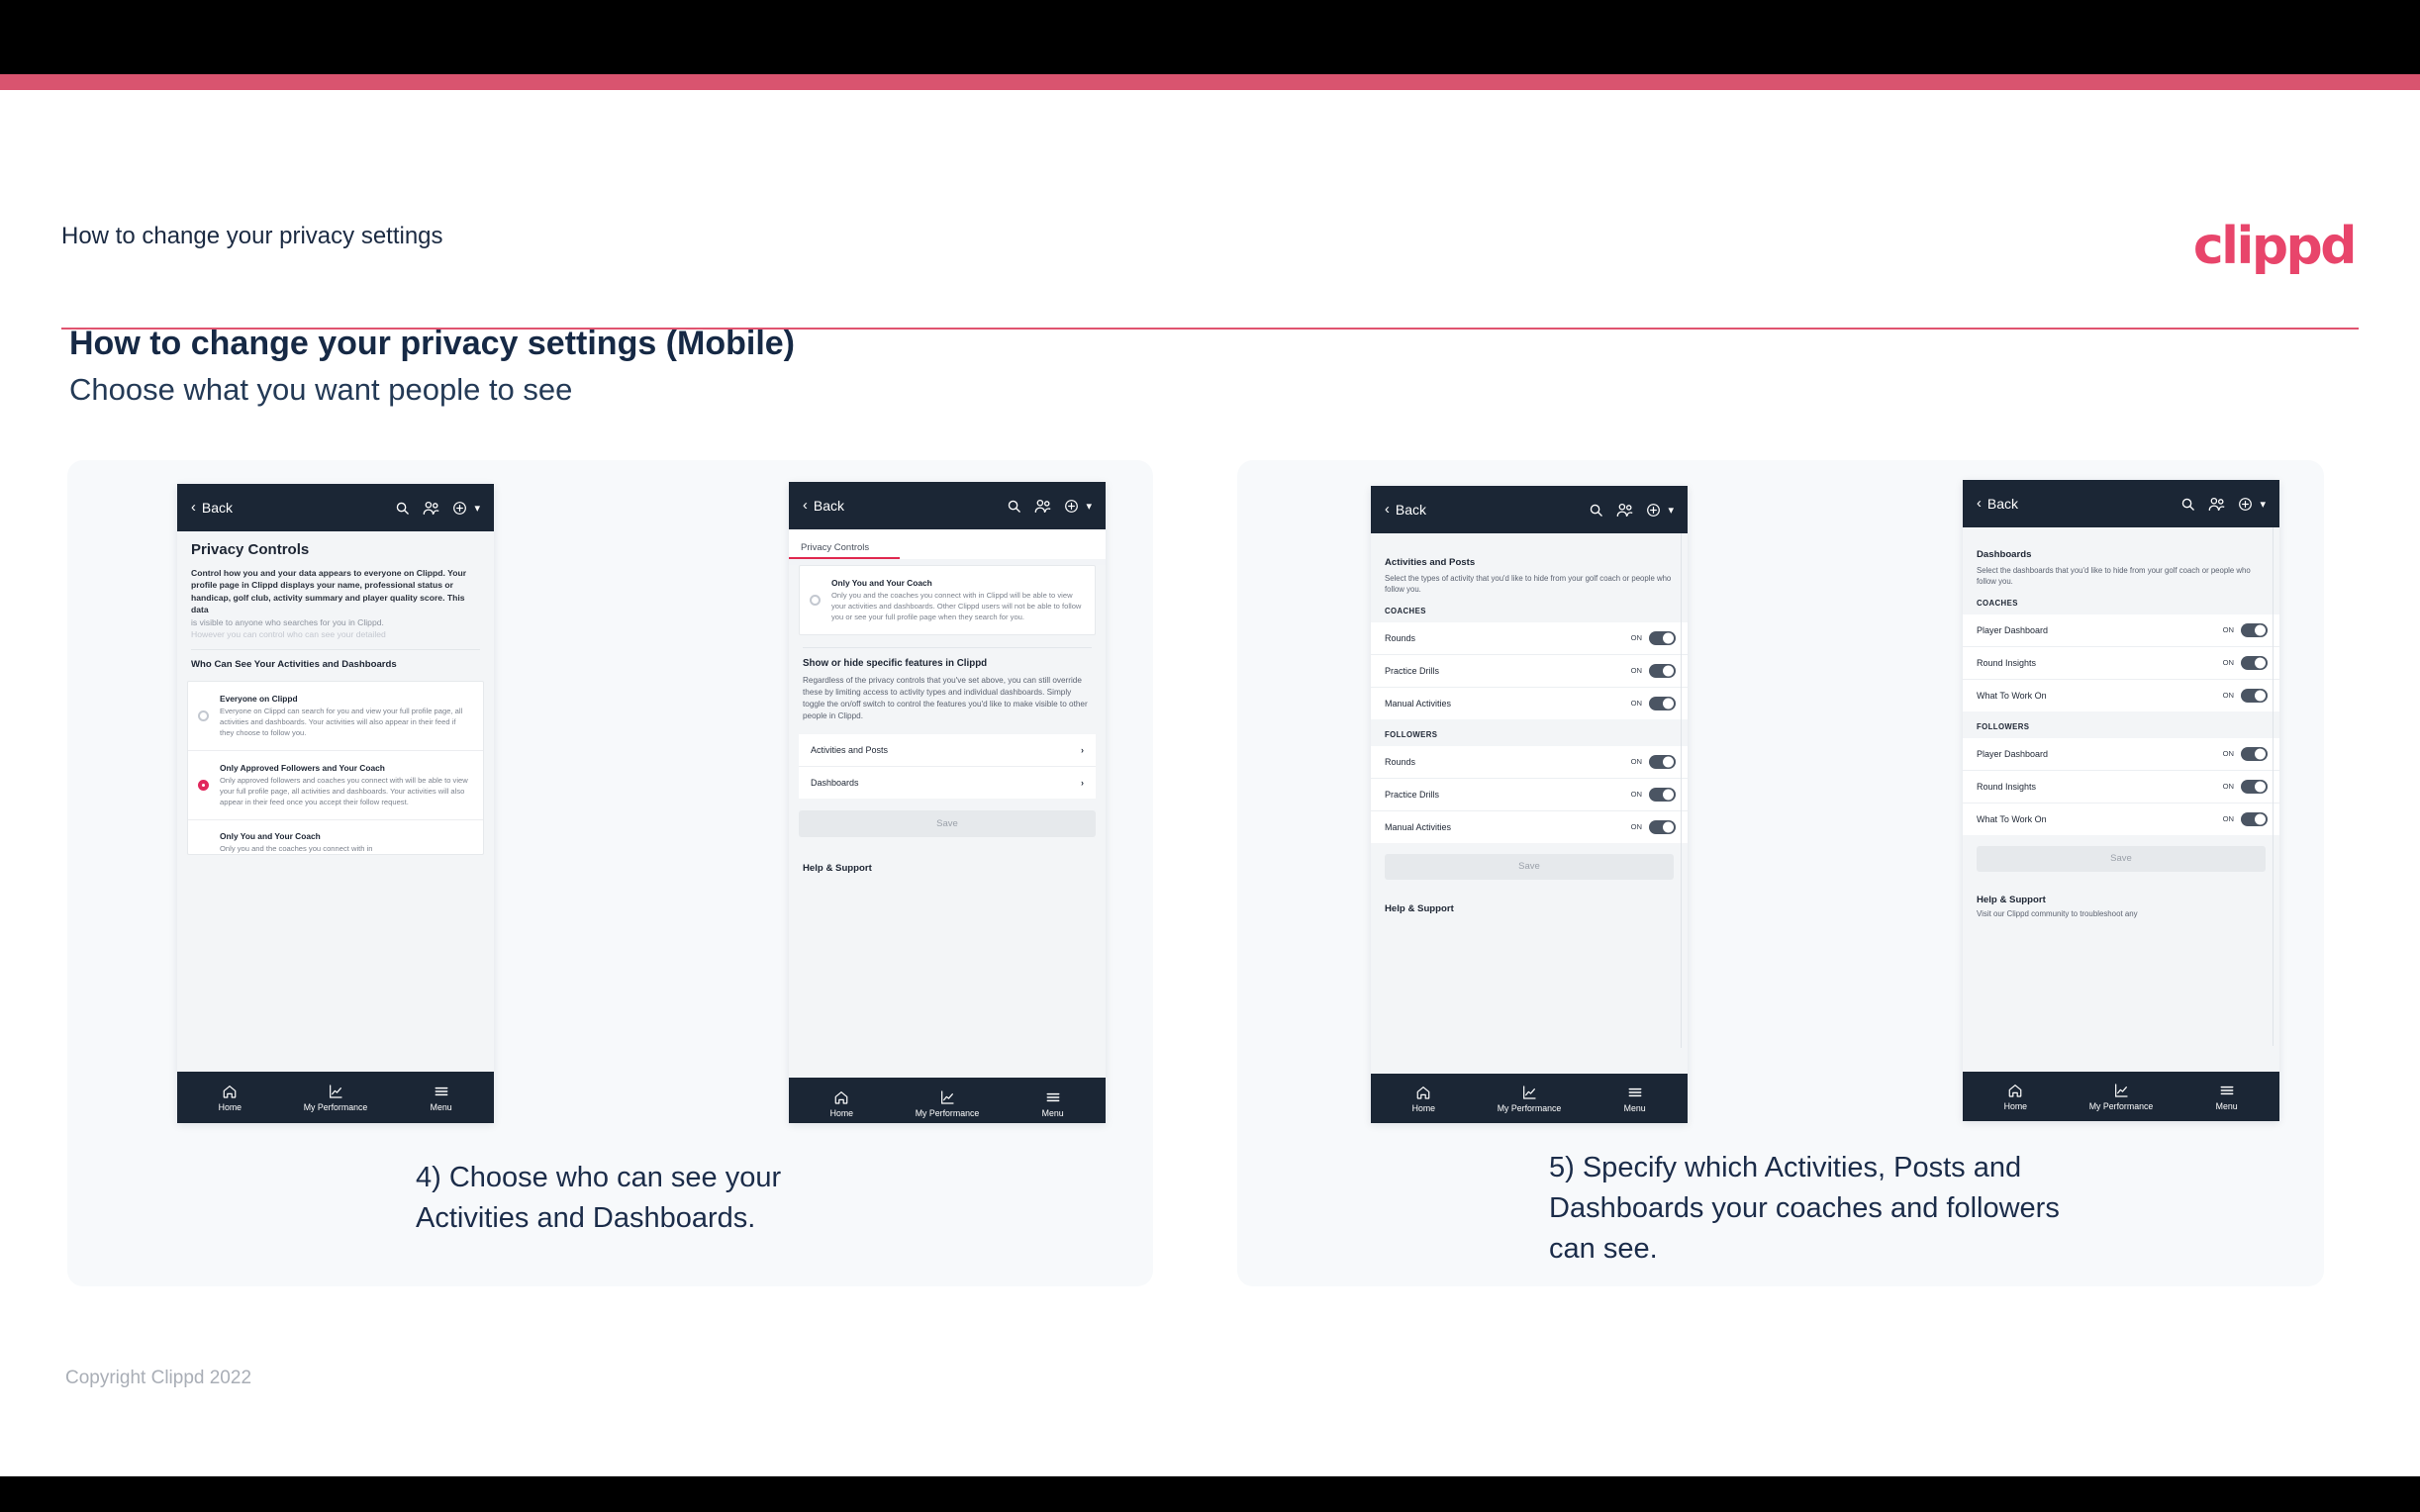 This screenshot has width=2420, height=1512. What do you see at coordinates (947, 750) in the screenshot?
I see `link-activities-and-posts: Activities and Posts ›` at bounding box center [947, 750].